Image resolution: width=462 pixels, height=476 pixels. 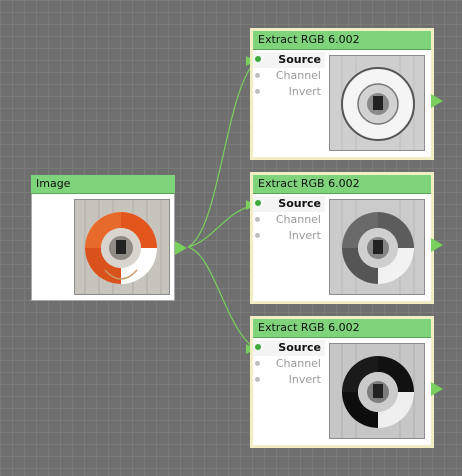 I want to click on extract-rgb-node-2: Extract RGB 6.002 Source Channel Invert, so click(x=346, y=238).